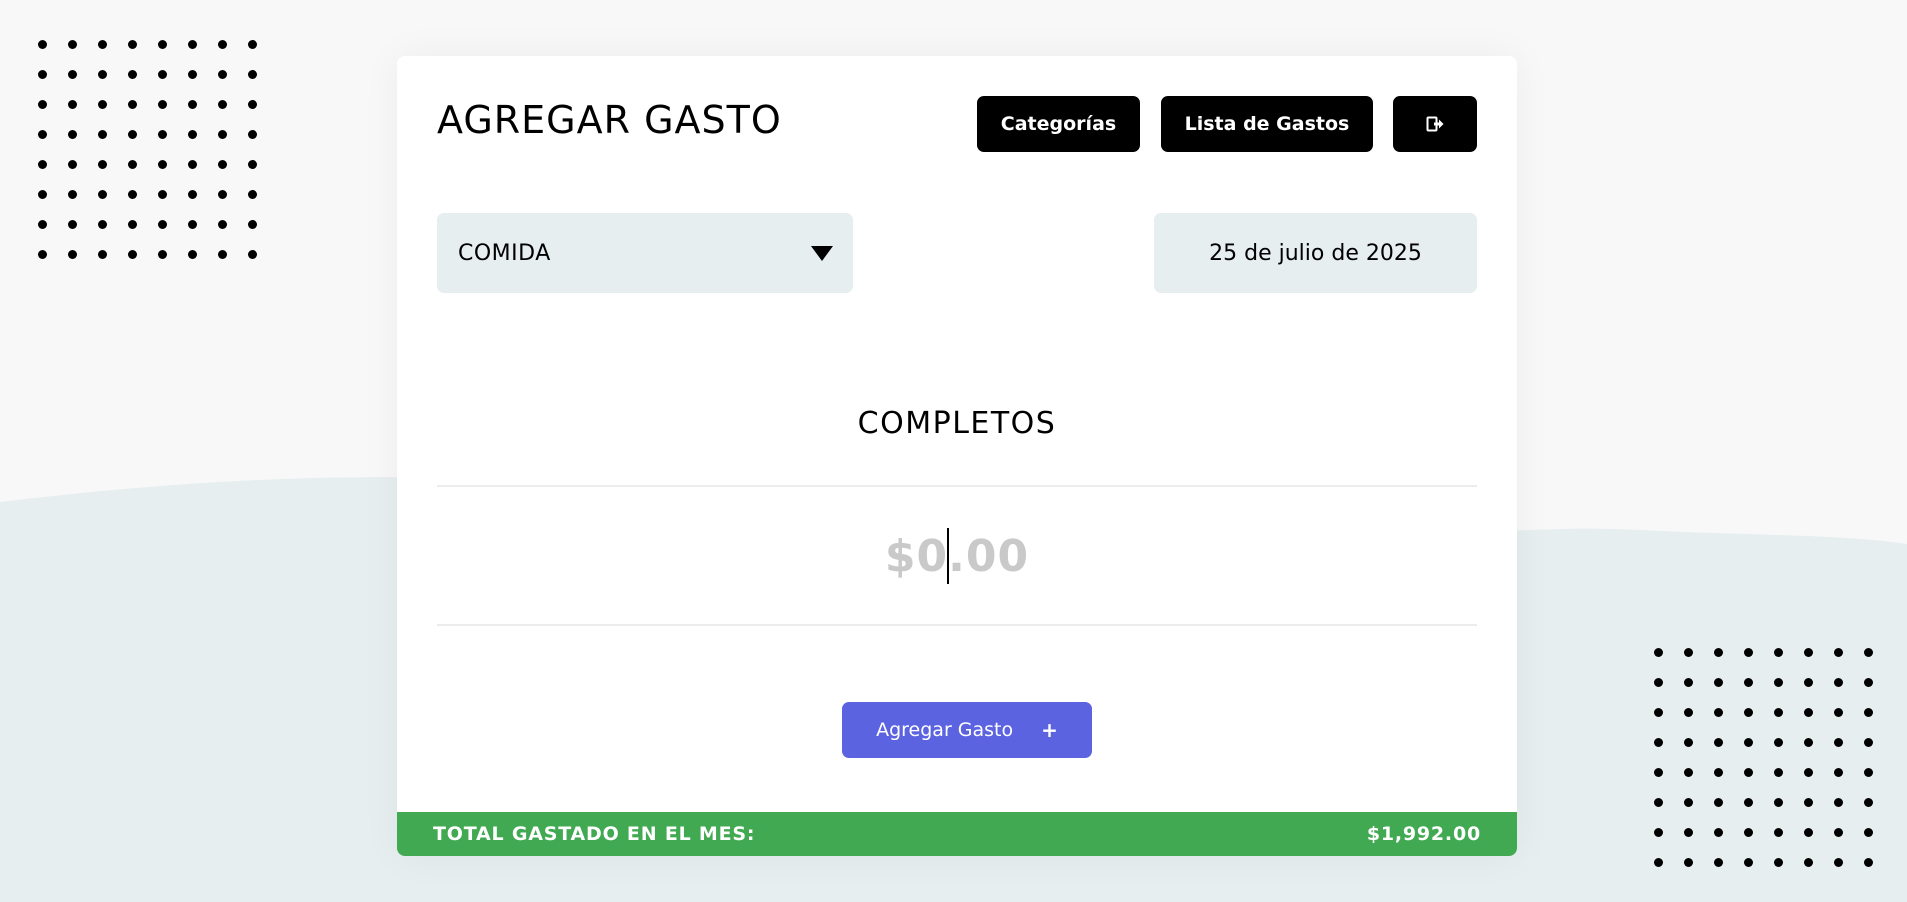  Describe the element at coordinates (957, 423) in the screenshot. I see `description-field: COMPLETOS` at that location.